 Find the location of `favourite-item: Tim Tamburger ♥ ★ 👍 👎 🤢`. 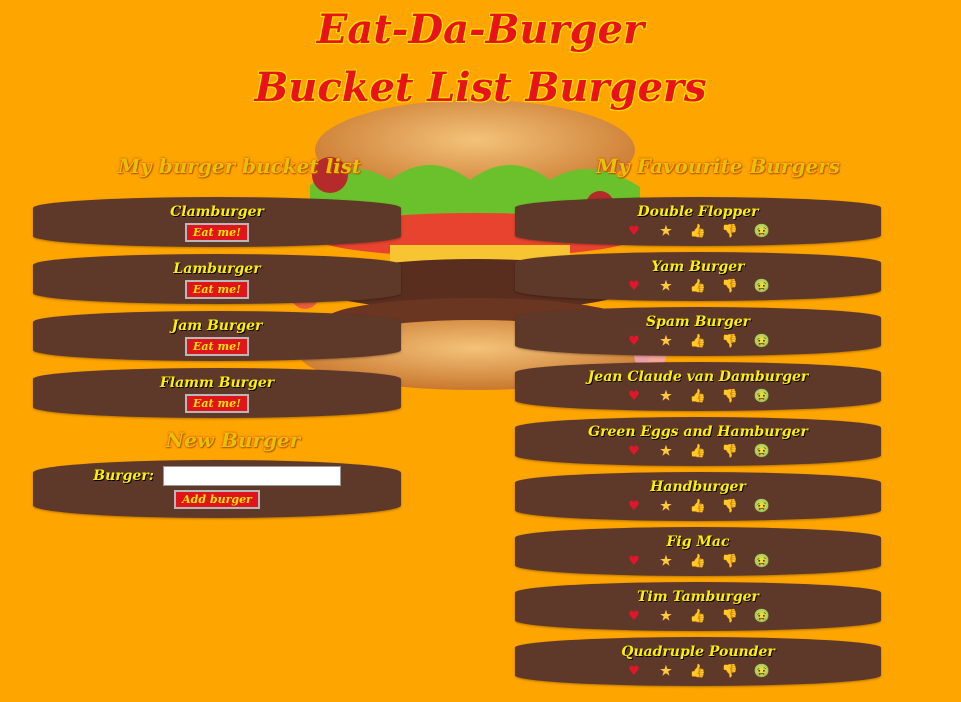

favourite-item: Tim Tamburger ♥ ★ 👍 👎 🤢 is located at coordinates (698, 606).